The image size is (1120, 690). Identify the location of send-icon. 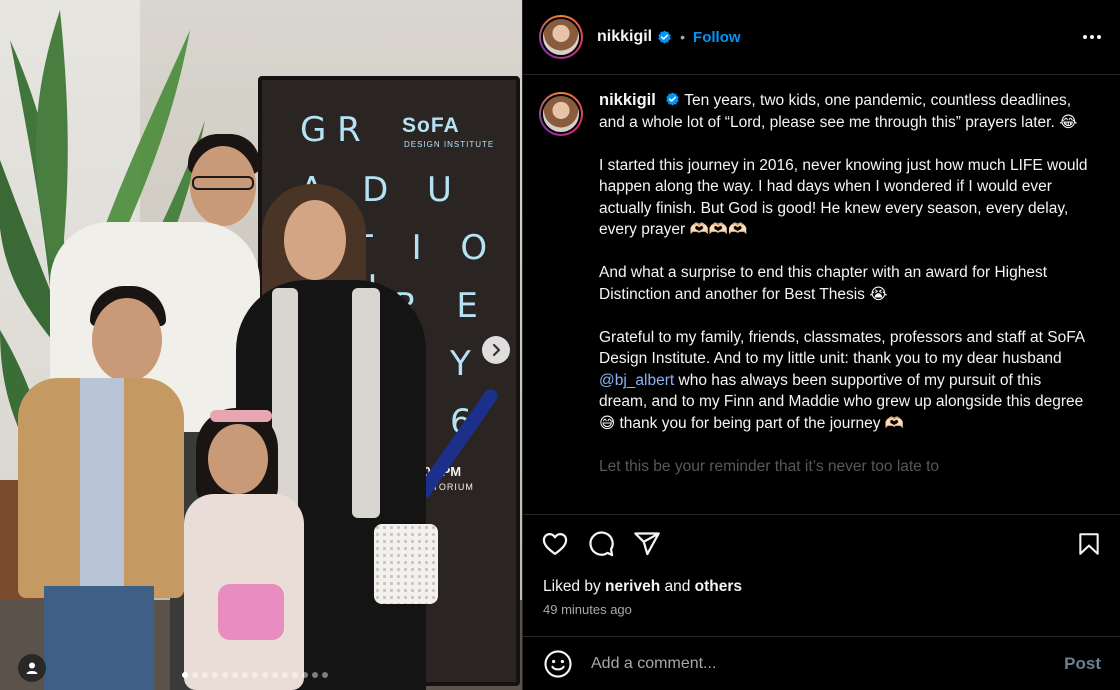
(647, 543).